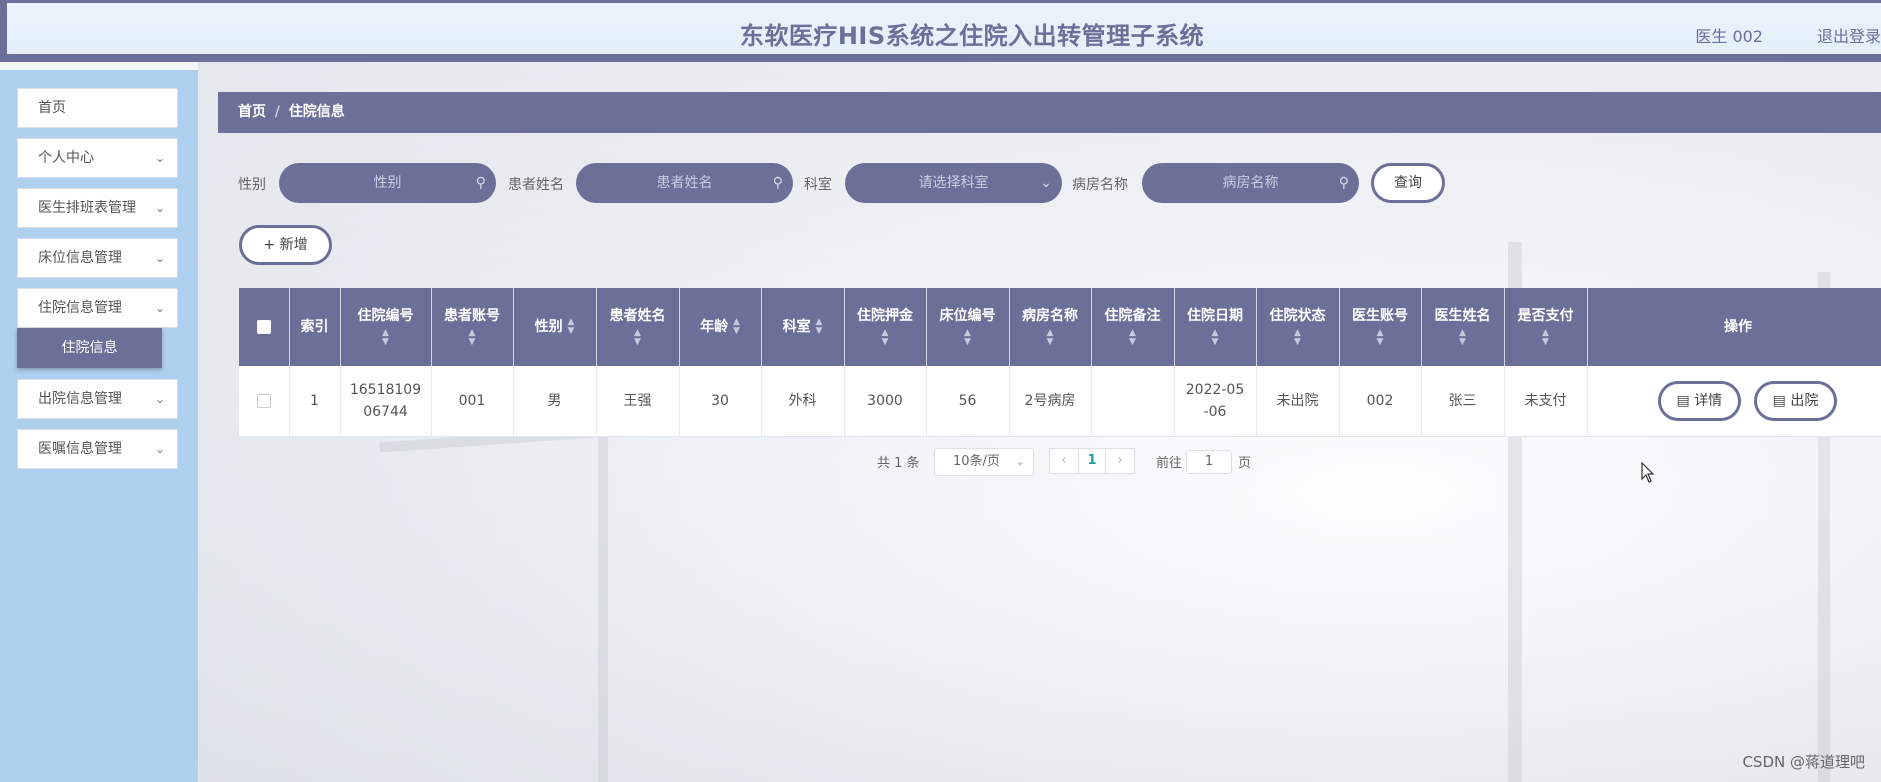 Image resolution: width=1881 pixels, height=782 pixels. Describe the element at coordinates (638, 401) in the screenshot. I see `cell-patient-name: 王强` at that location.